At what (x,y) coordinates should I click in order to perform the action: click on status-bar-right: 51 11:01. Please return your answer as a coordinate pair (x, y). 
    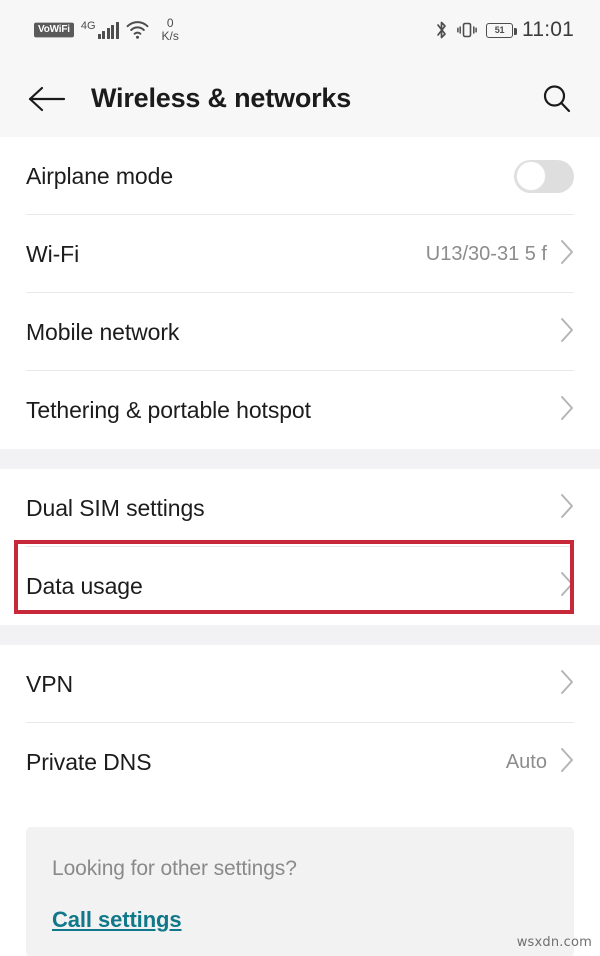
    Looking at the image, I should click on (504, 30).